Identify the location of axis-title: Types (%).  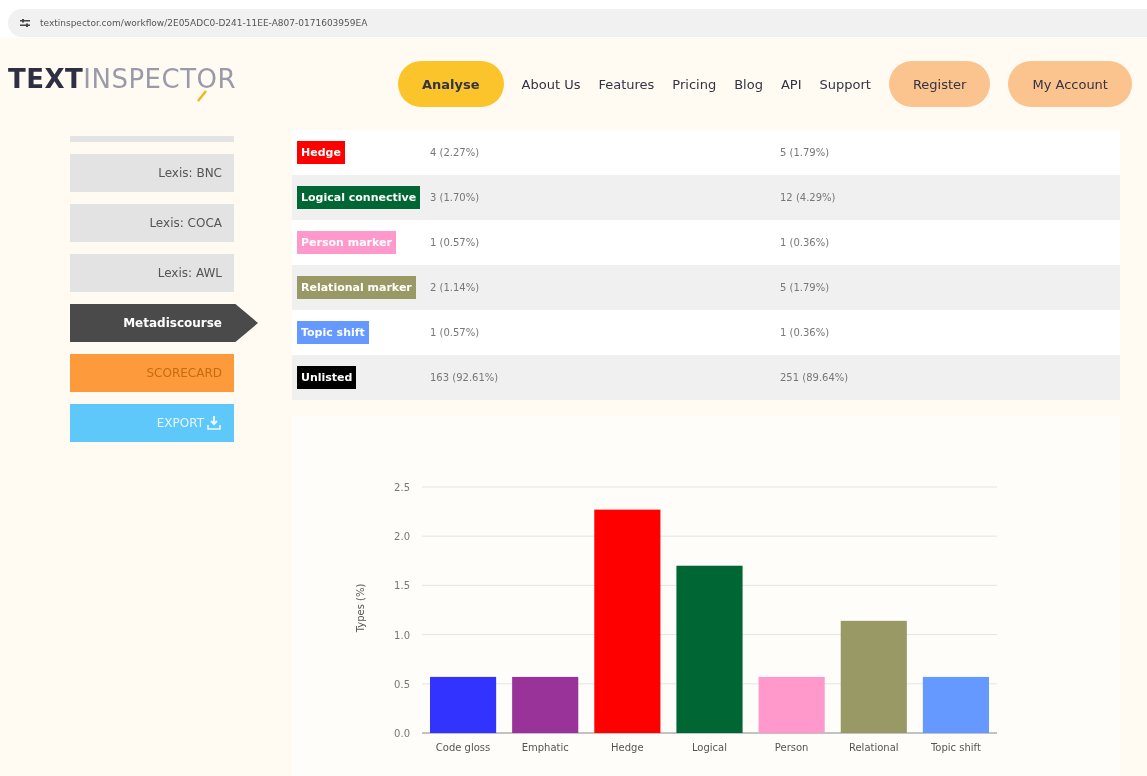
(360, 608).